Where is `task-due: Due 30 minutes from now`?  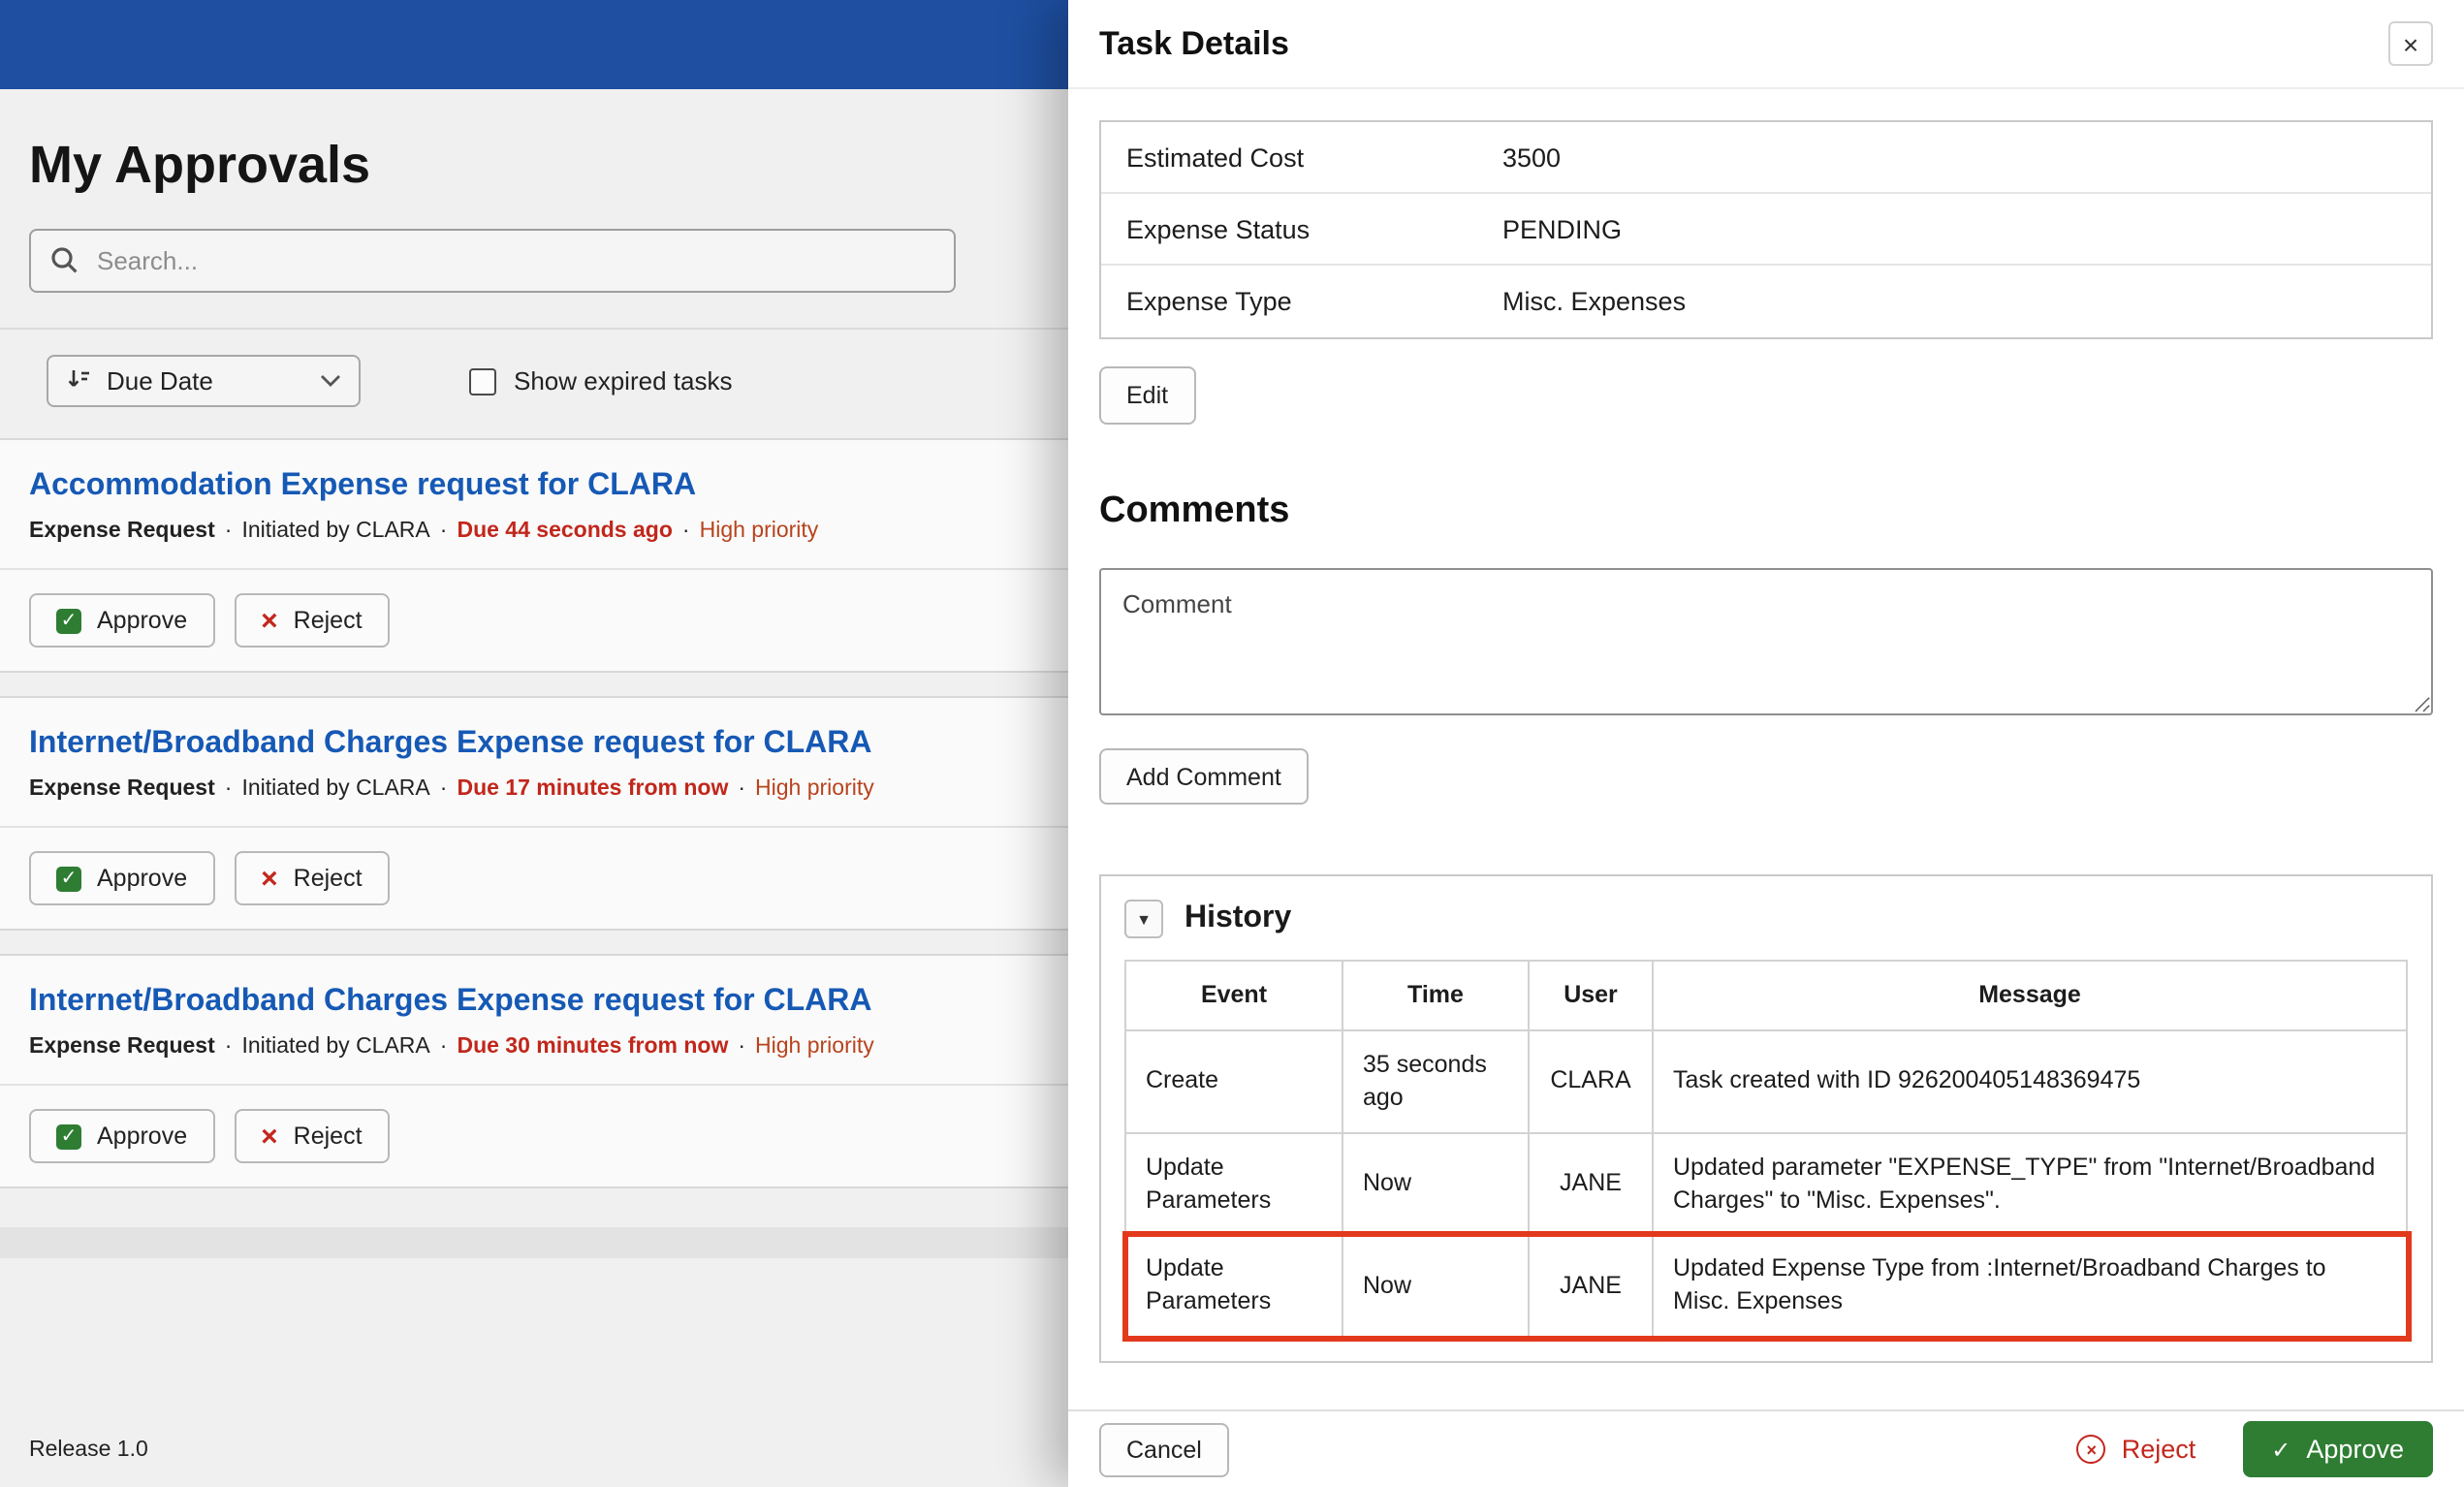 task-due: Due 30 minutes from now is located at coordinates (593, 1047).